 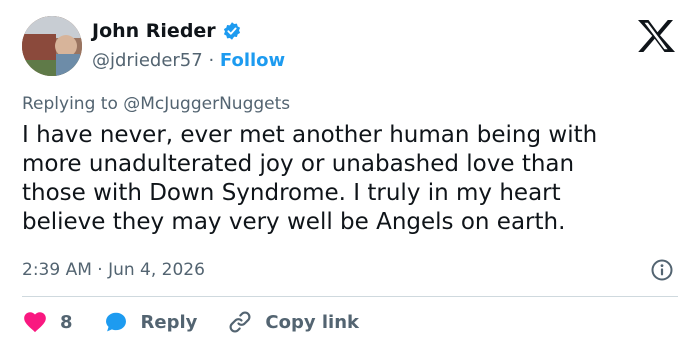 What do you see at coordinates (147, 60) in the screenshot?
I see `author-handle: @jdrieder57` at bounding box center [147, 60].